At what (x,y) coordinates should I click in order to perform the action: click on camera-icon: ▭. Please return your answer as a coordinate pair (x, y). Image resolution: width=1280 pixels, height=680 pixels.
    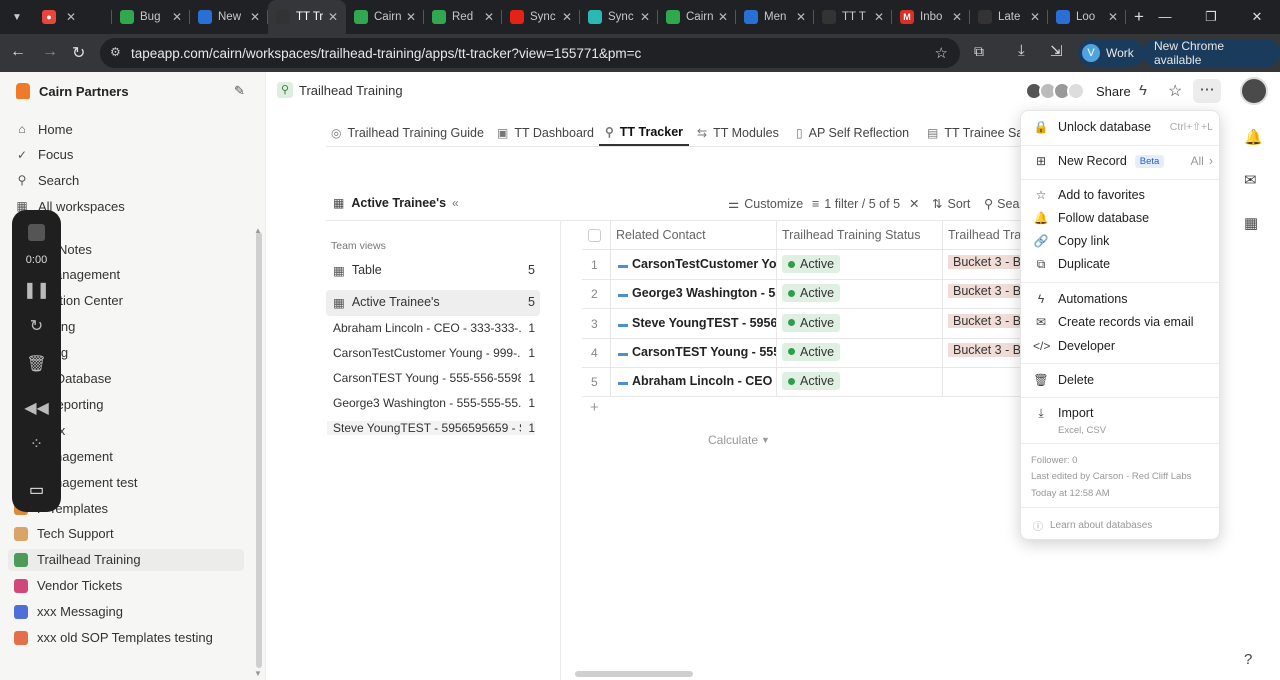
    Looking at the image, I should click on (36, 490).